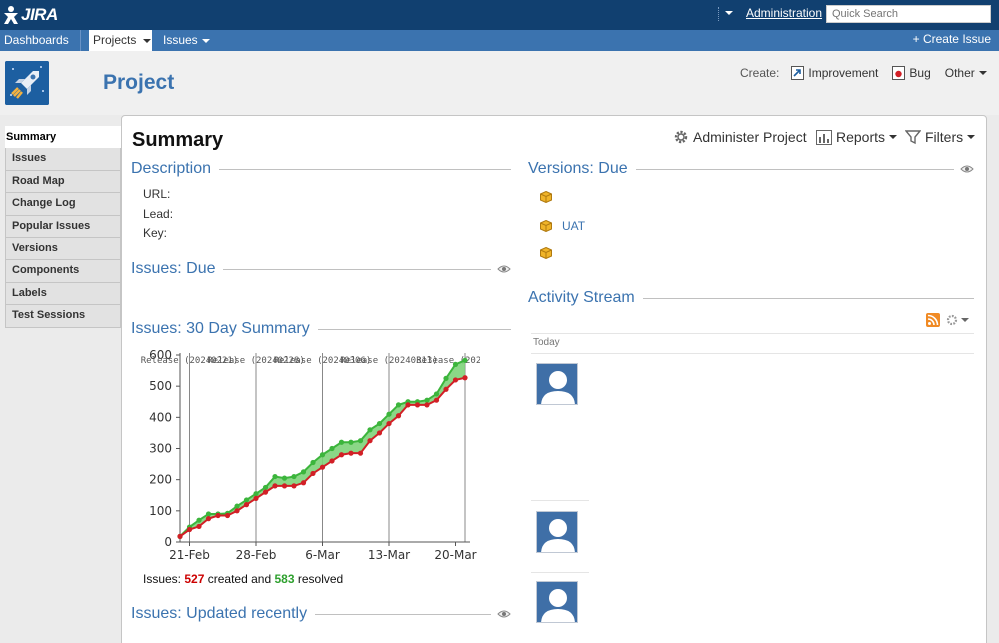 This screenshot has width=999, height=643. Describe the element at coordinates (63, 294) in the screenshot. I see `tab-labels: Labels` at that location.